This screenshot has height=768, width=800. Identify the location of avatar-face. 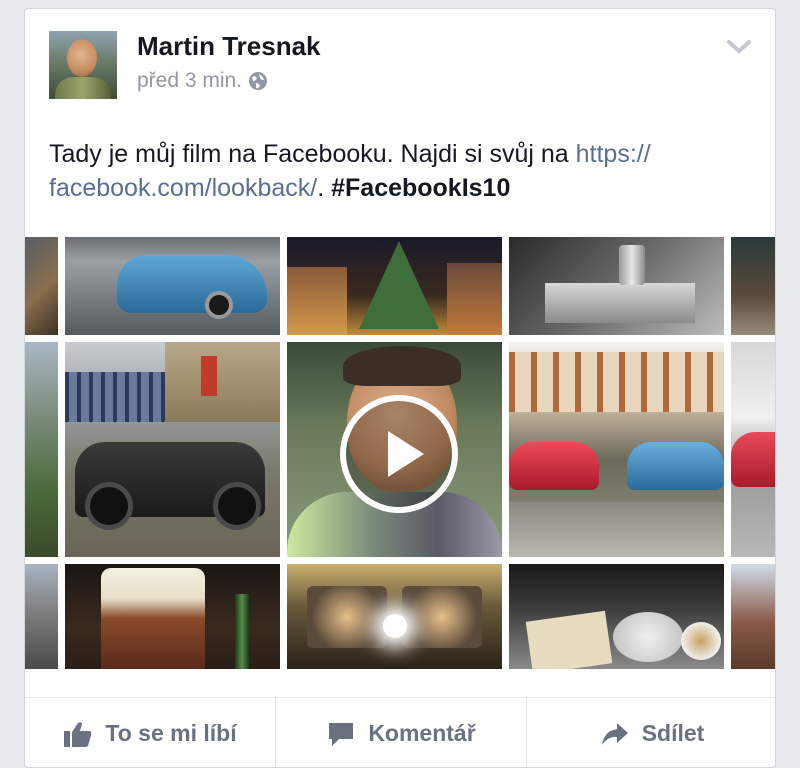
(82, 58).